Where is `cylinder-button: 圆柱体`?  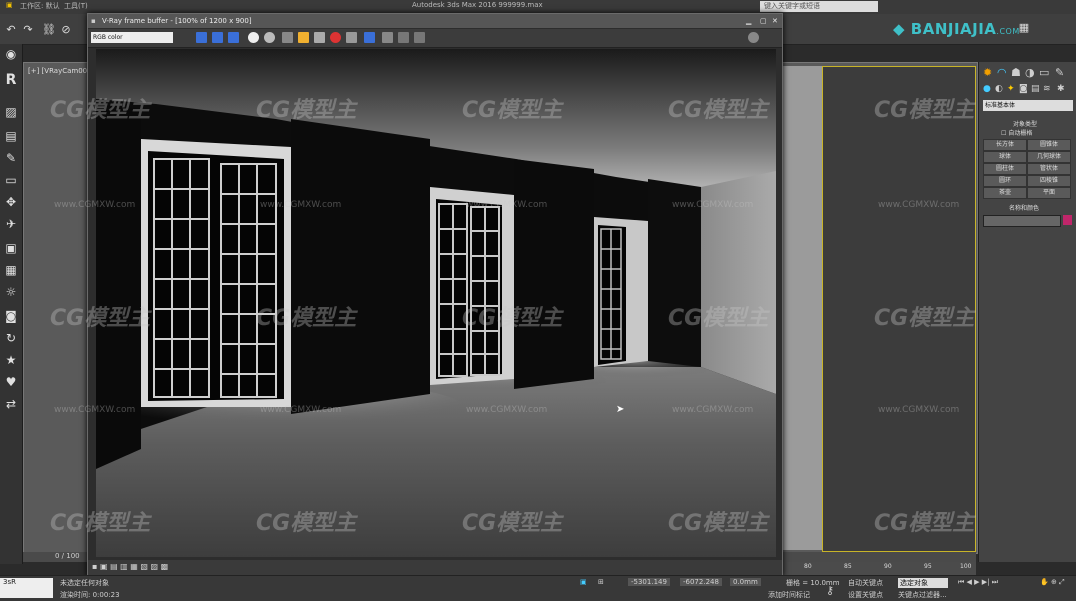 cylinder-button: 圆柱体 is located at coordinates (1005, 169).